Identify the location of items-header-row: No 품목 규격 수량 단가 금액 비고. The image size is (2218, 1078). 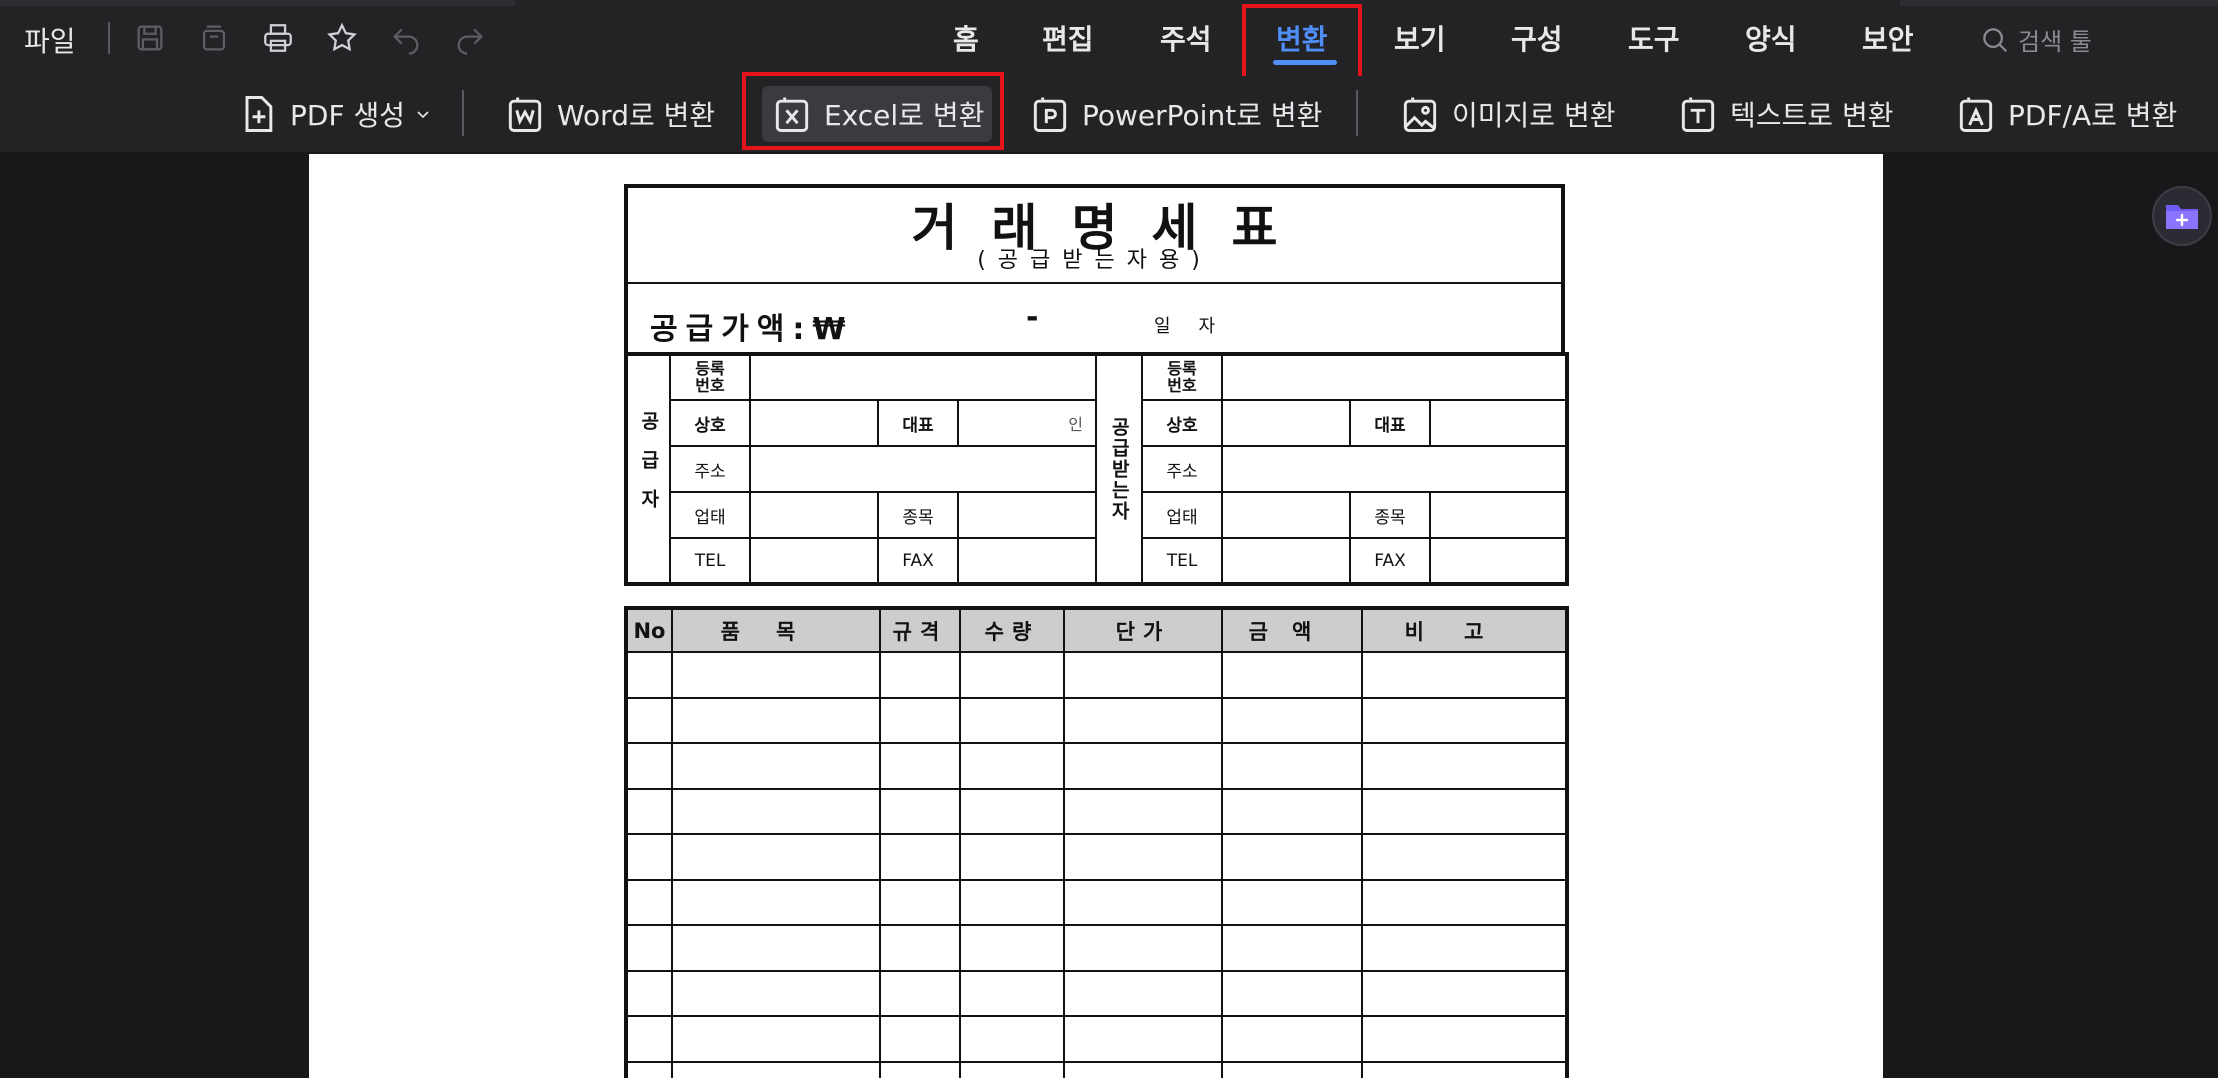
(1096, 630).